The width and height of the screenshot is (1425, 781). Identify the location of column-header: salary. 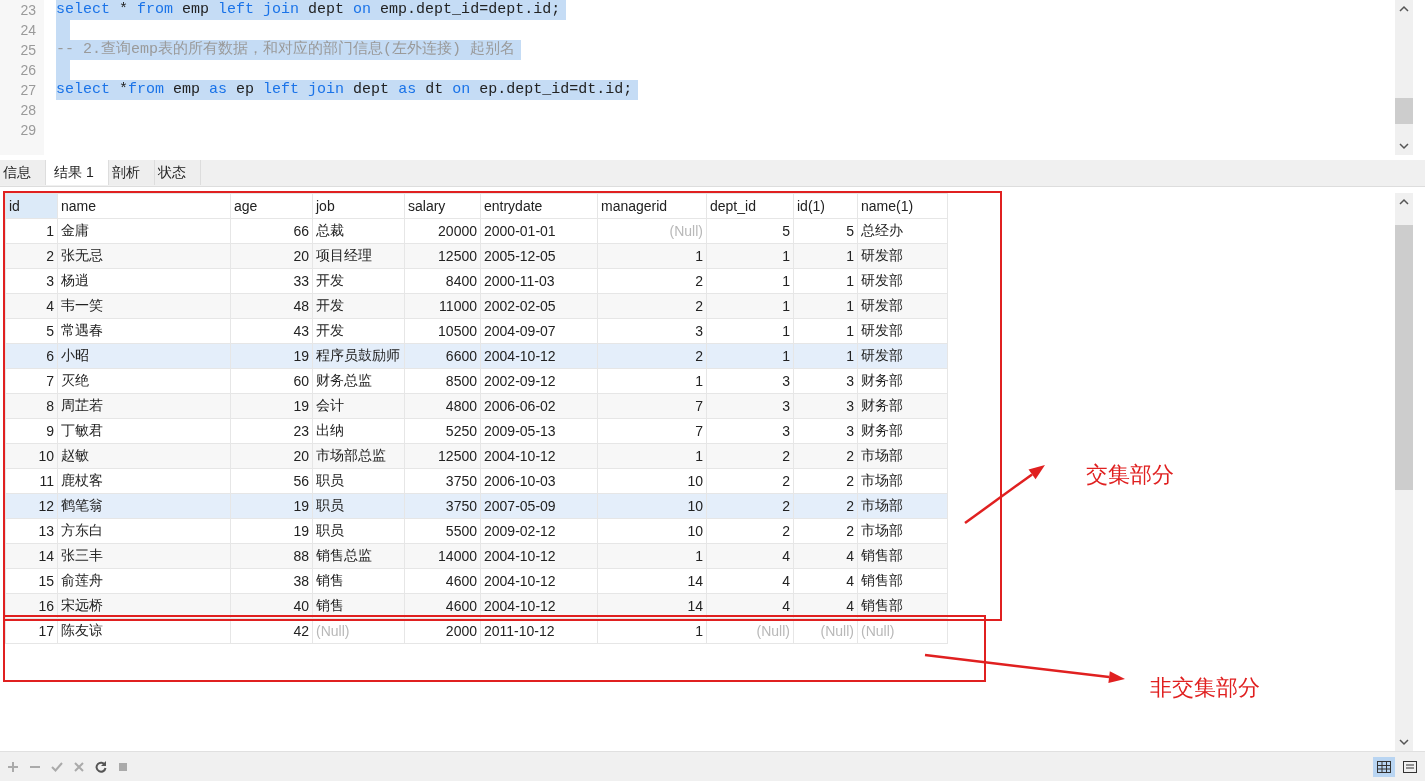
(442, 206).